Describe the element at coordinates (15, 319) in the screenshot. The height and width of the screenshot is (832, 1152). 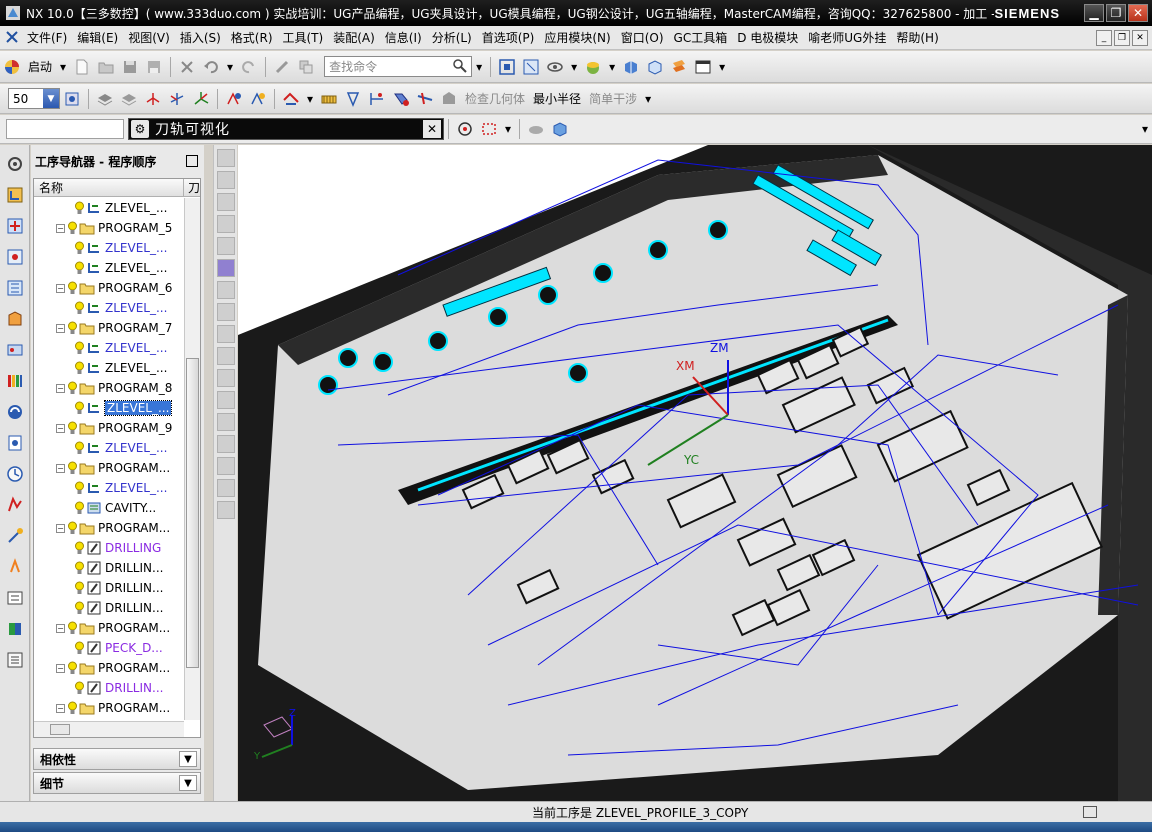
I see `machine-tool-navigator-icon` at that location.